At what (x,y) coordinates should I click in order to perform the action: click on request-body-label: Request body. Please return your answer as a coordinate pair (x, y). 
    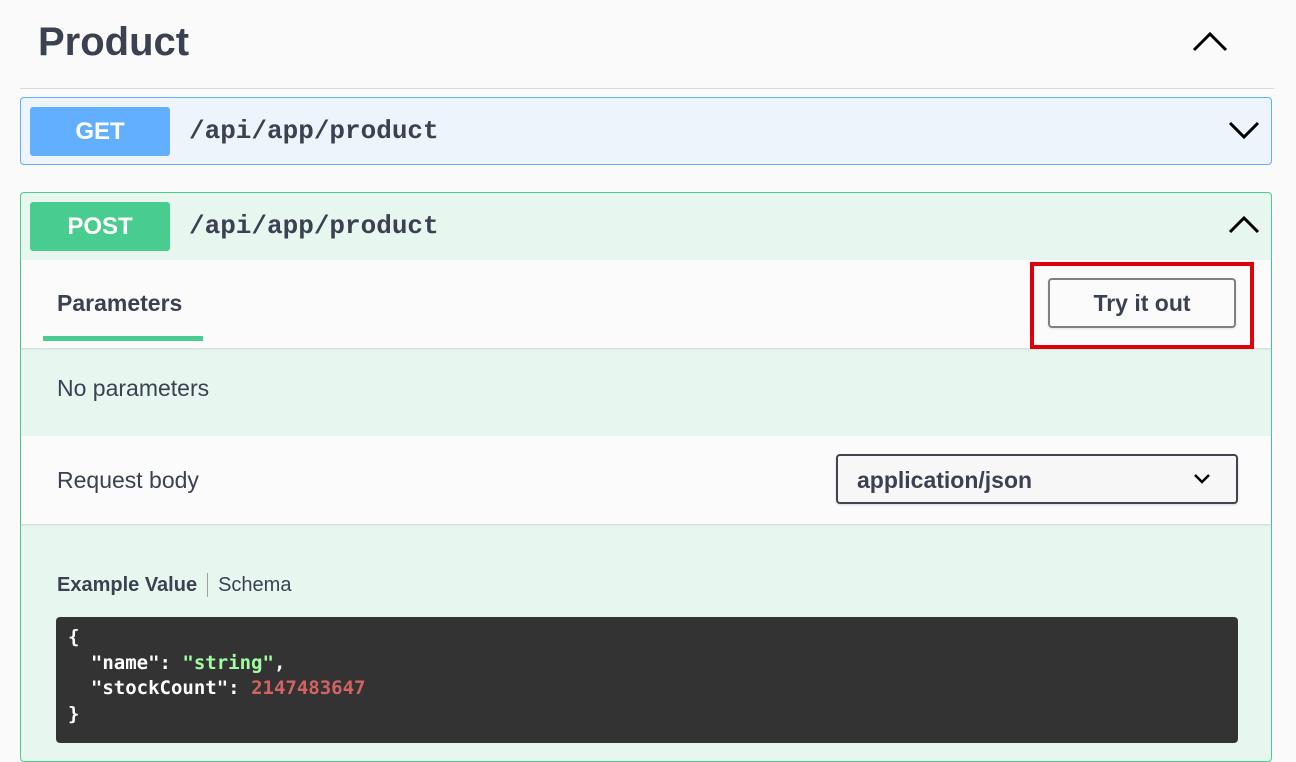
    Looking at the image, I should click on (128, 480).